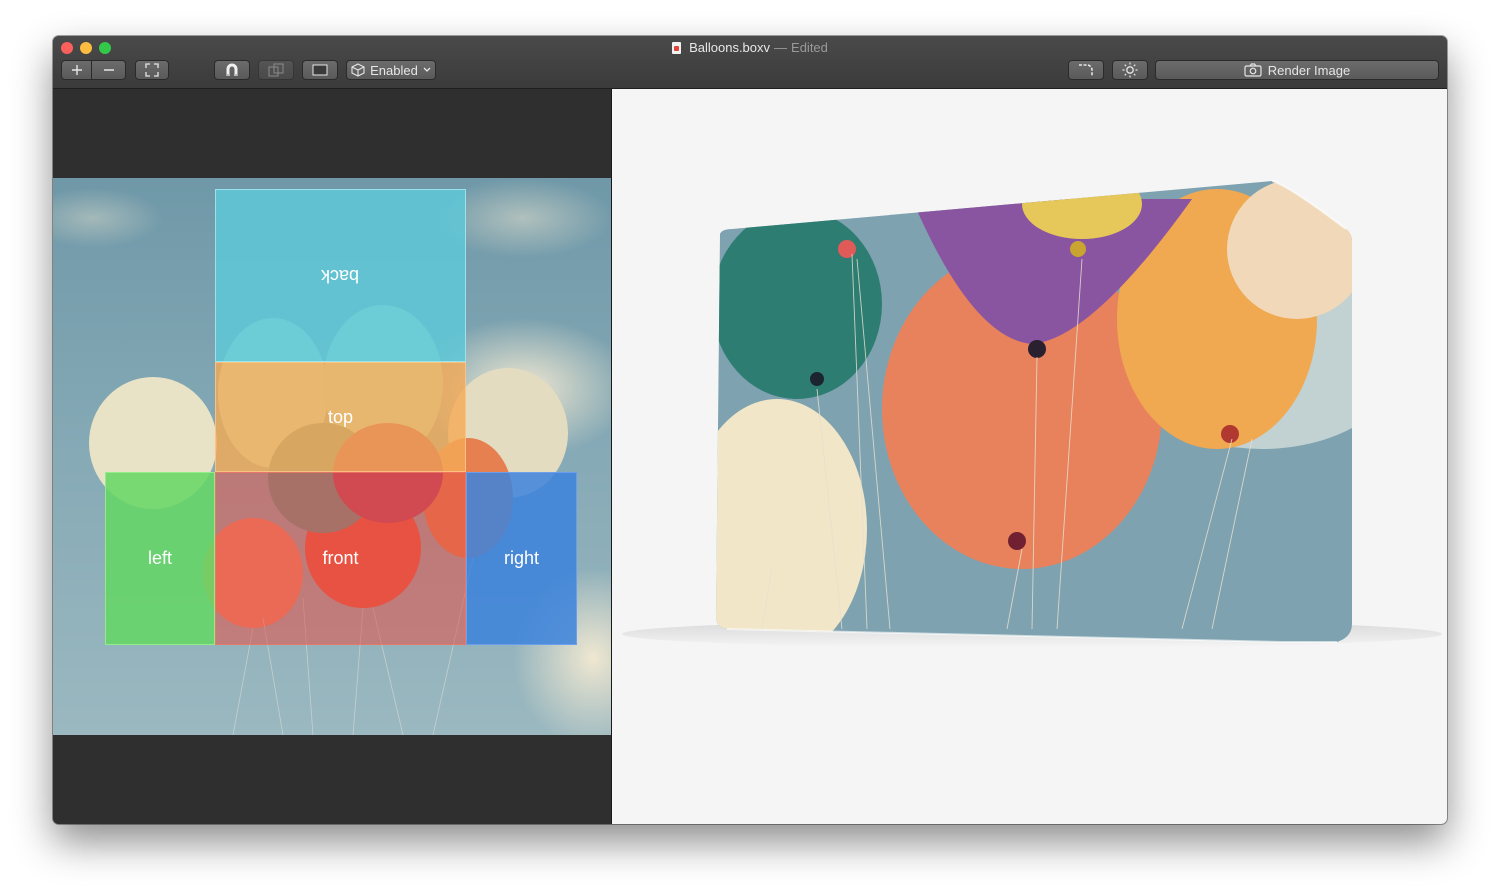 Image resolution: width=1500 pixels, height=894 pixels. I want to click on camera-icon, so click(1253, 70).